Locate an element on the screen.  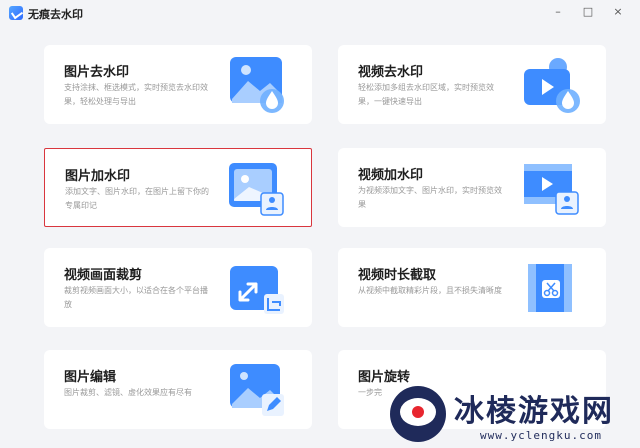
card-title: 图片去水印 is located at coordinates (97, 72).